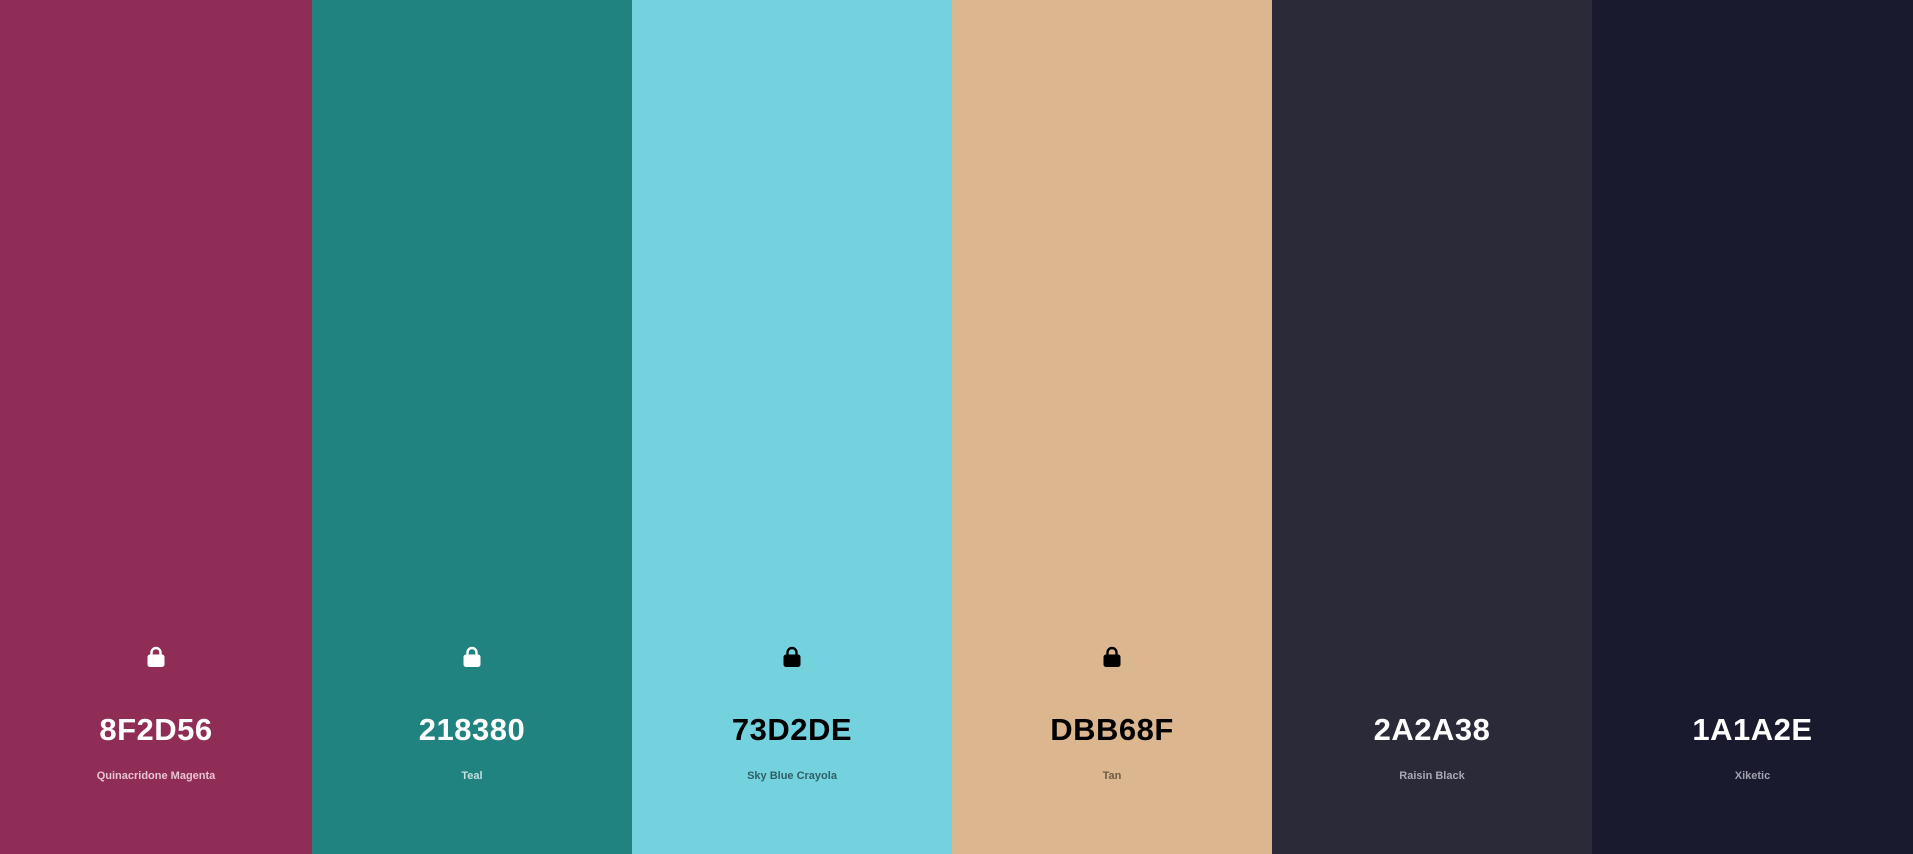  I want to click on hex-code: 1A1A2E, so click(1752, 730).